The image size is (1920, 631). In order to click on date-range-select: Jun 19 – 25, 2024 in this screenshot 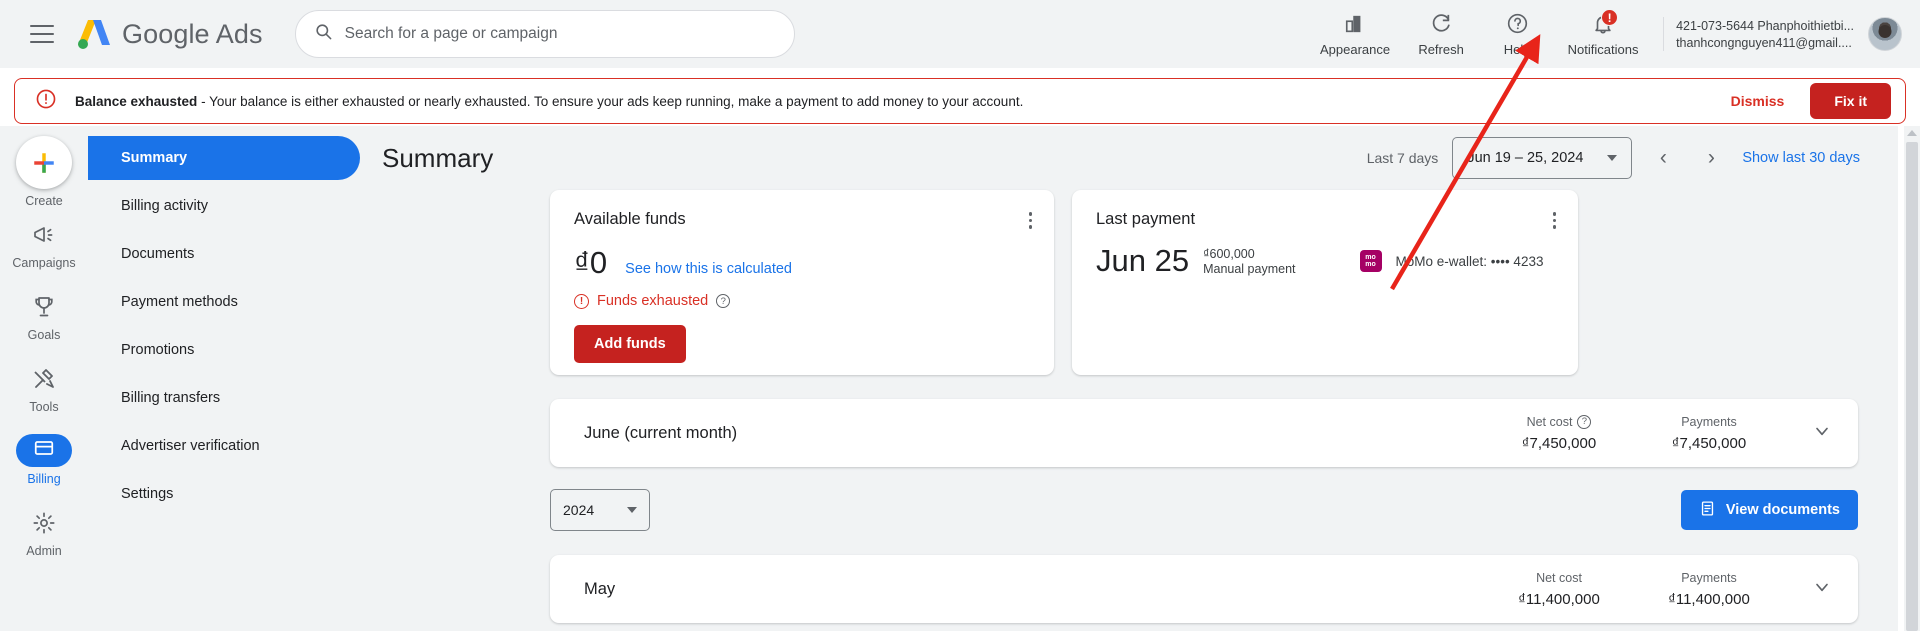, I will do `click(1542, 158)`.